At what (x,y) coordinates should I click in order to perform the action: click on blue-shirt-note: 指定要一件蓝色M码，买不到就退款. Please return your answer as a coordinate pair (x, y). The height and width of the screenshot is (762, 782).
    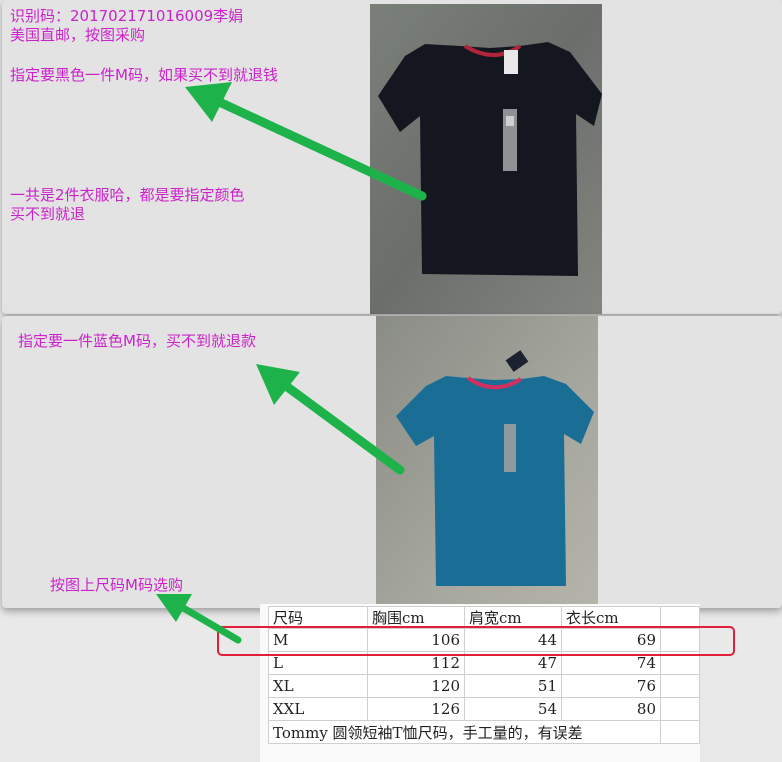
    Looking at the image, I should click on (137, 341).